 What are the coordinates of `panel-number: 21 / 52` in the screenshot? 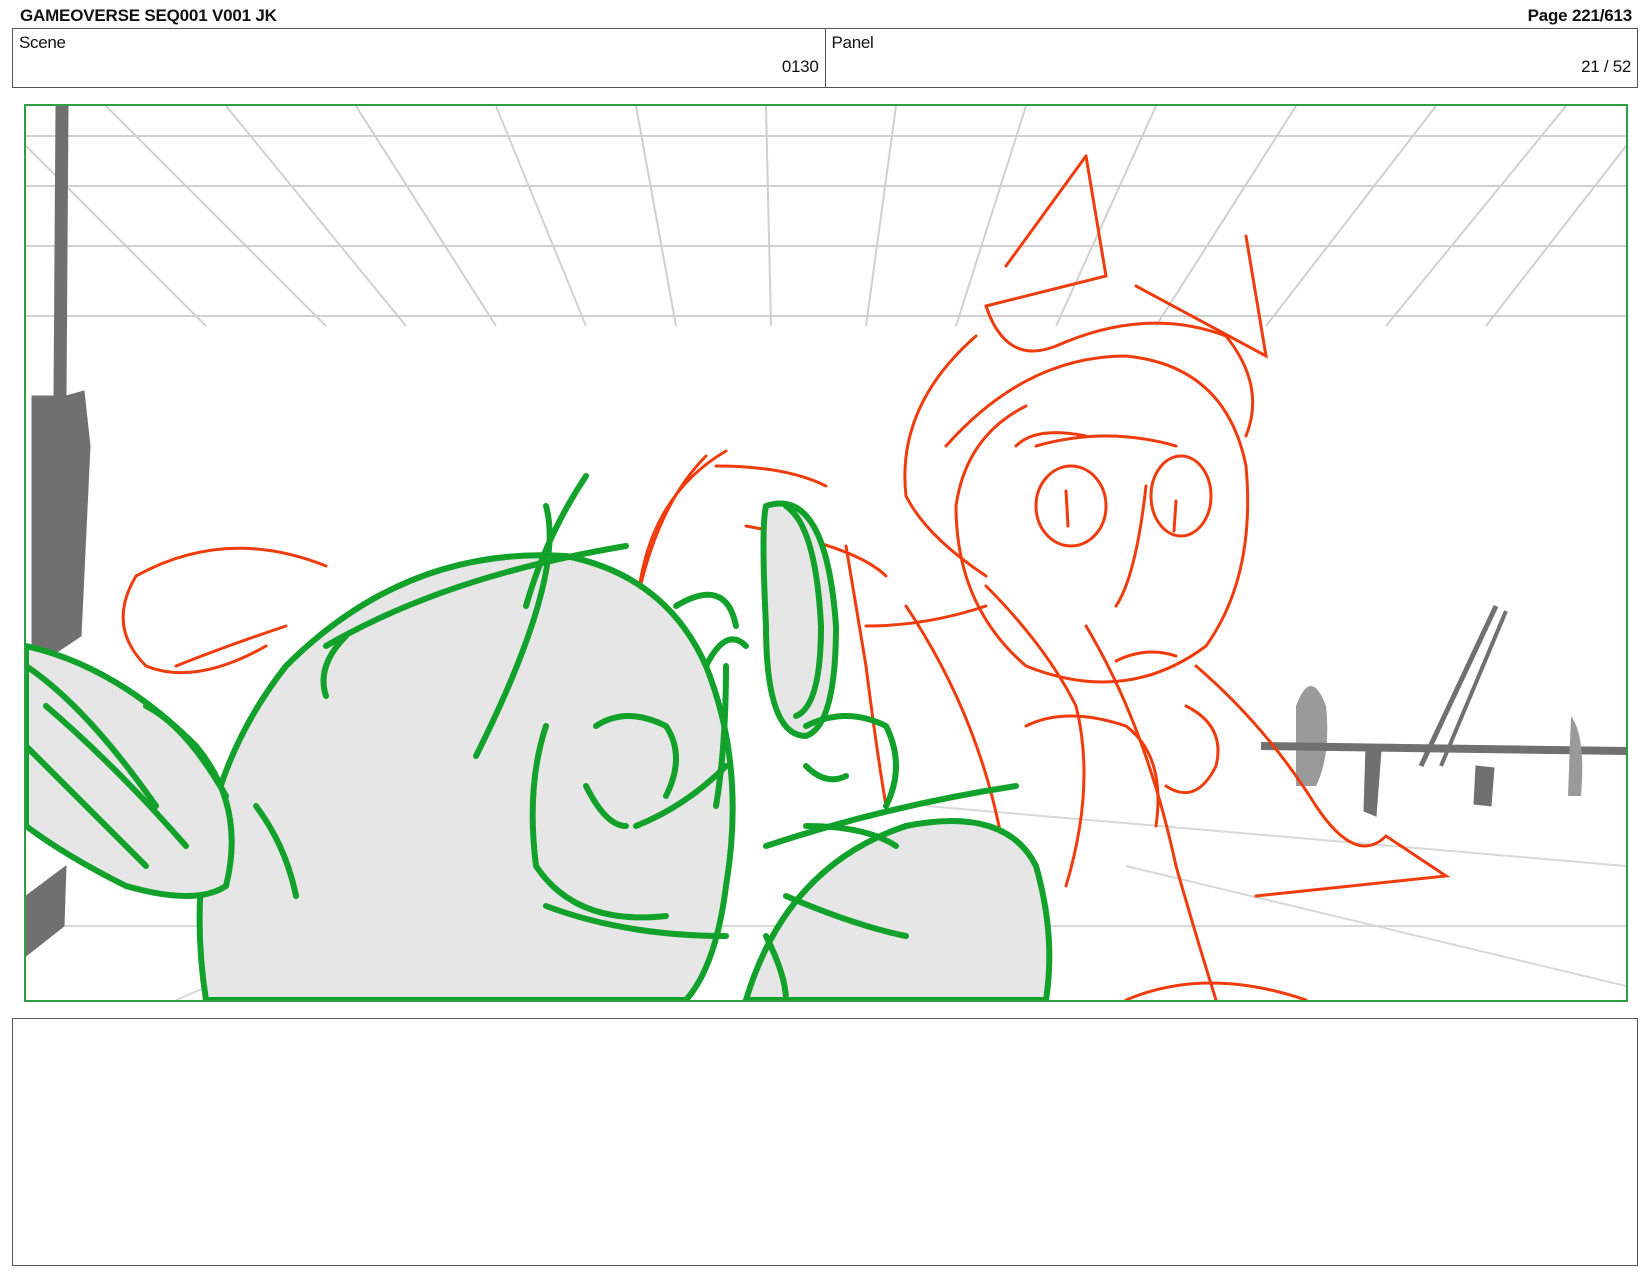 It's located at (1606, 66).